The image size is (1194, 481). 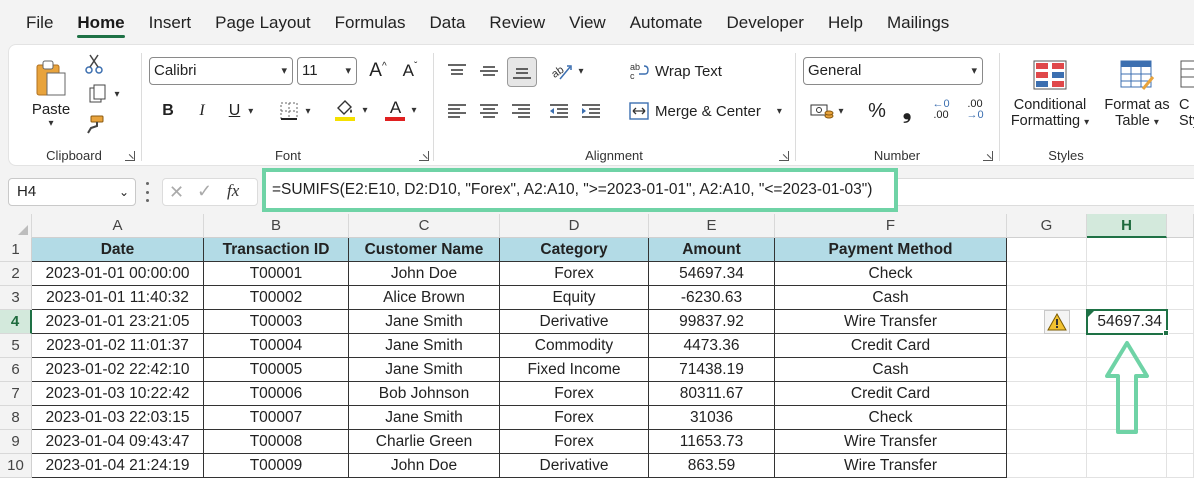 What do you see at coordinates (591, 111) in the screenshot?
I see `increase-indent-button` at bounding box center [591, 111].